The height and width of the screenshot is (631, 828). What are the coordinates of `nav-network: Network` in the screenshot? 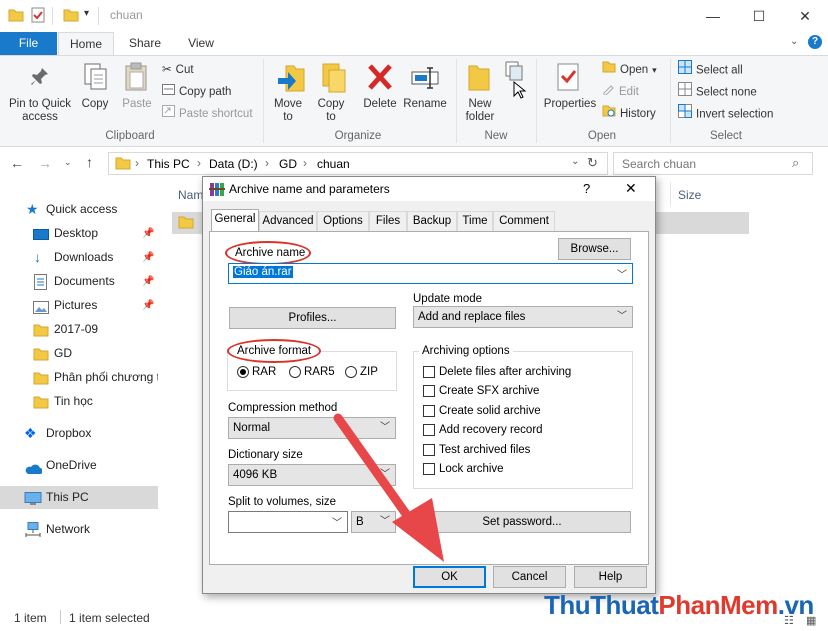 It's located at (79, 529).